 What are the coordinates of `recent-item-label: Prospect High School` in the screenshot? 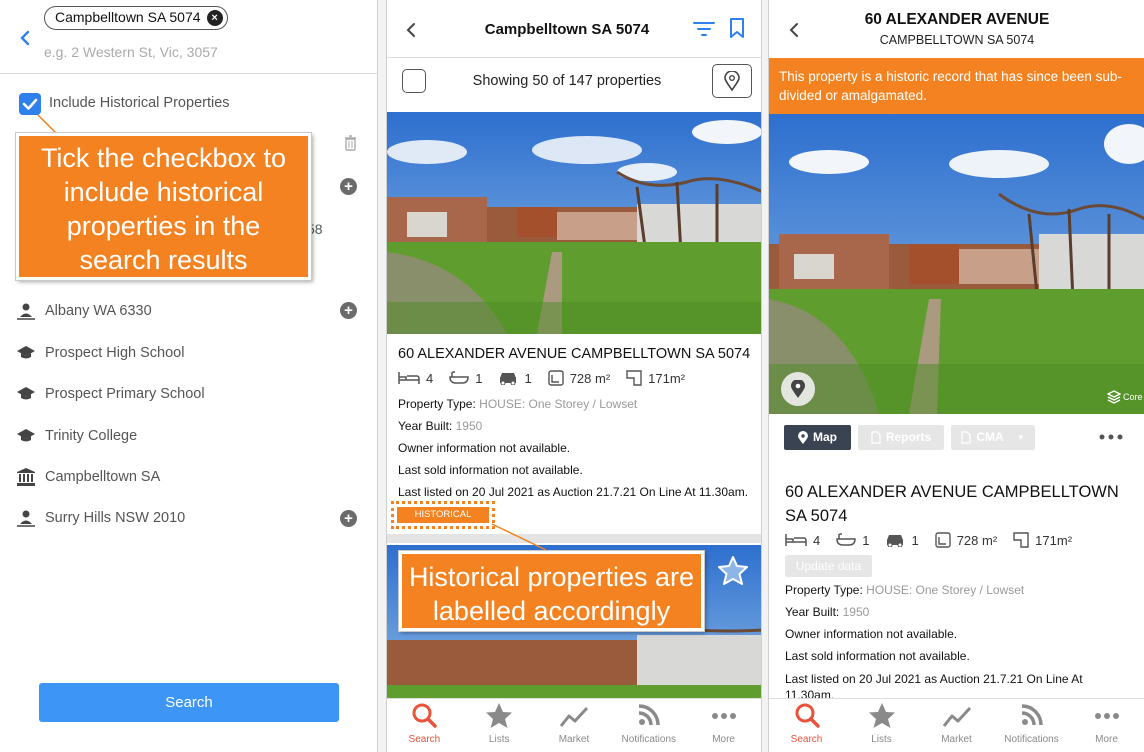 It's located at (115, 353).